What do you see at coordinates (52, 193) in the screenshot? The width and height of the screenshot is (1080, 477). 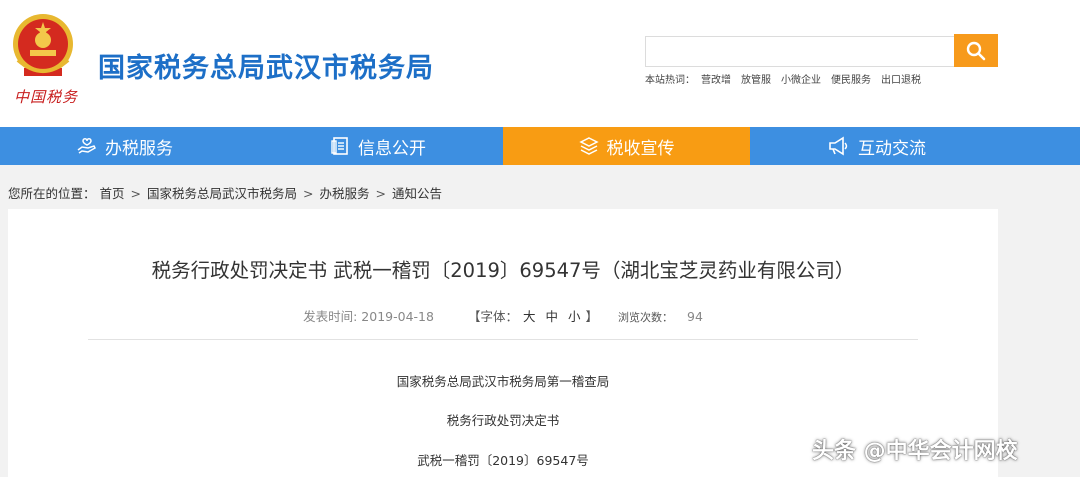 I see `breadcrumb-prefix: 您所在的位置：` at bounding box center [52, 193].